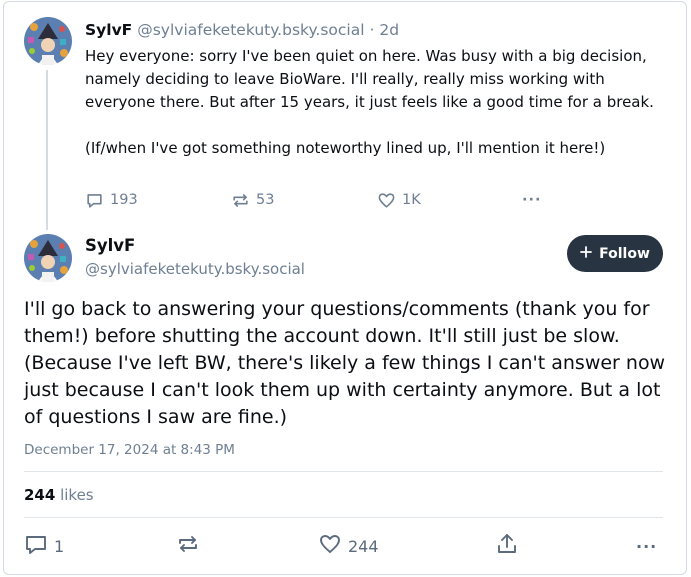 This screenshot has height=577, width=691. I want to click on like-count: 244, so click(363, 546).